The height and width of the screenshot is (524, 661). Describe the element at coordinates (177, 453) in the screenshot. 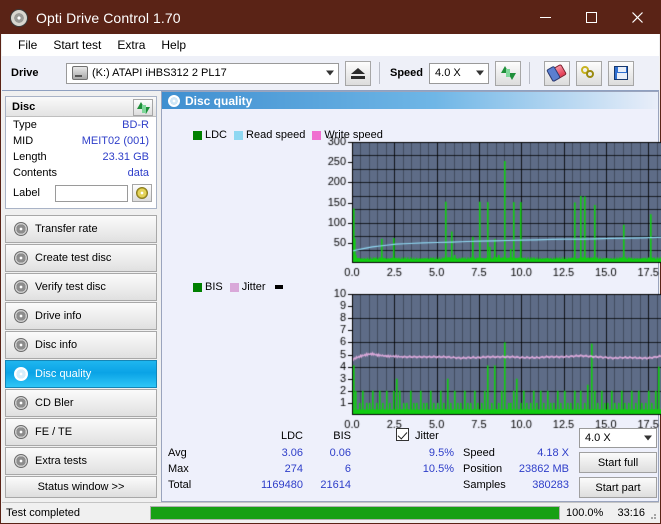

I see `stats-row-avg-label: Avg` at that location.